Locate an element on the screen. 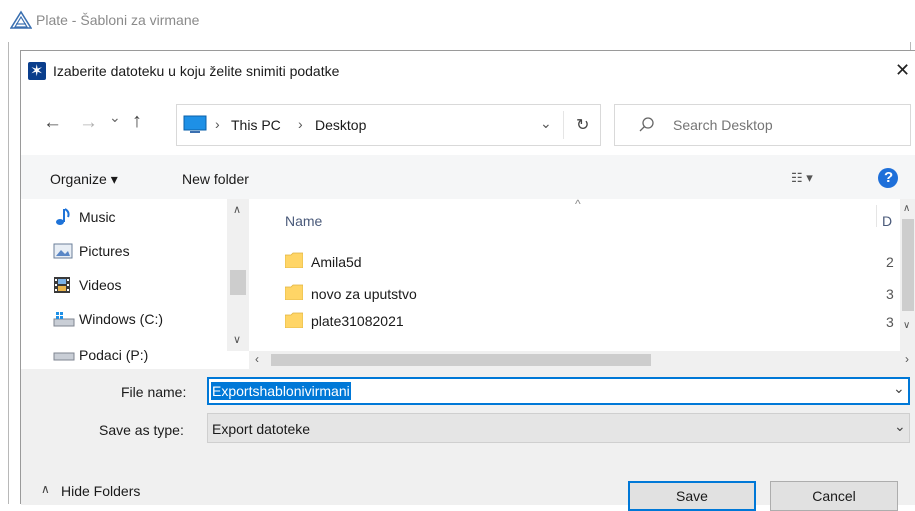 This screenshot has width=915, height=511. breadcrumb-this-pc: This PC is located at coordinates (256, 125).